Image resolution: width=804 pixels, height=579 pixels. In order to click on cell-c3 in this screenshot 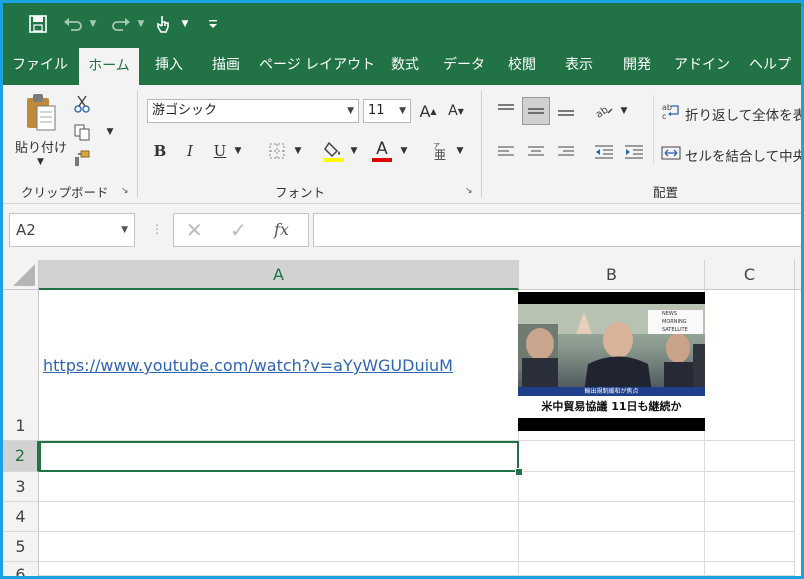, I will do `click(750, 487)`.